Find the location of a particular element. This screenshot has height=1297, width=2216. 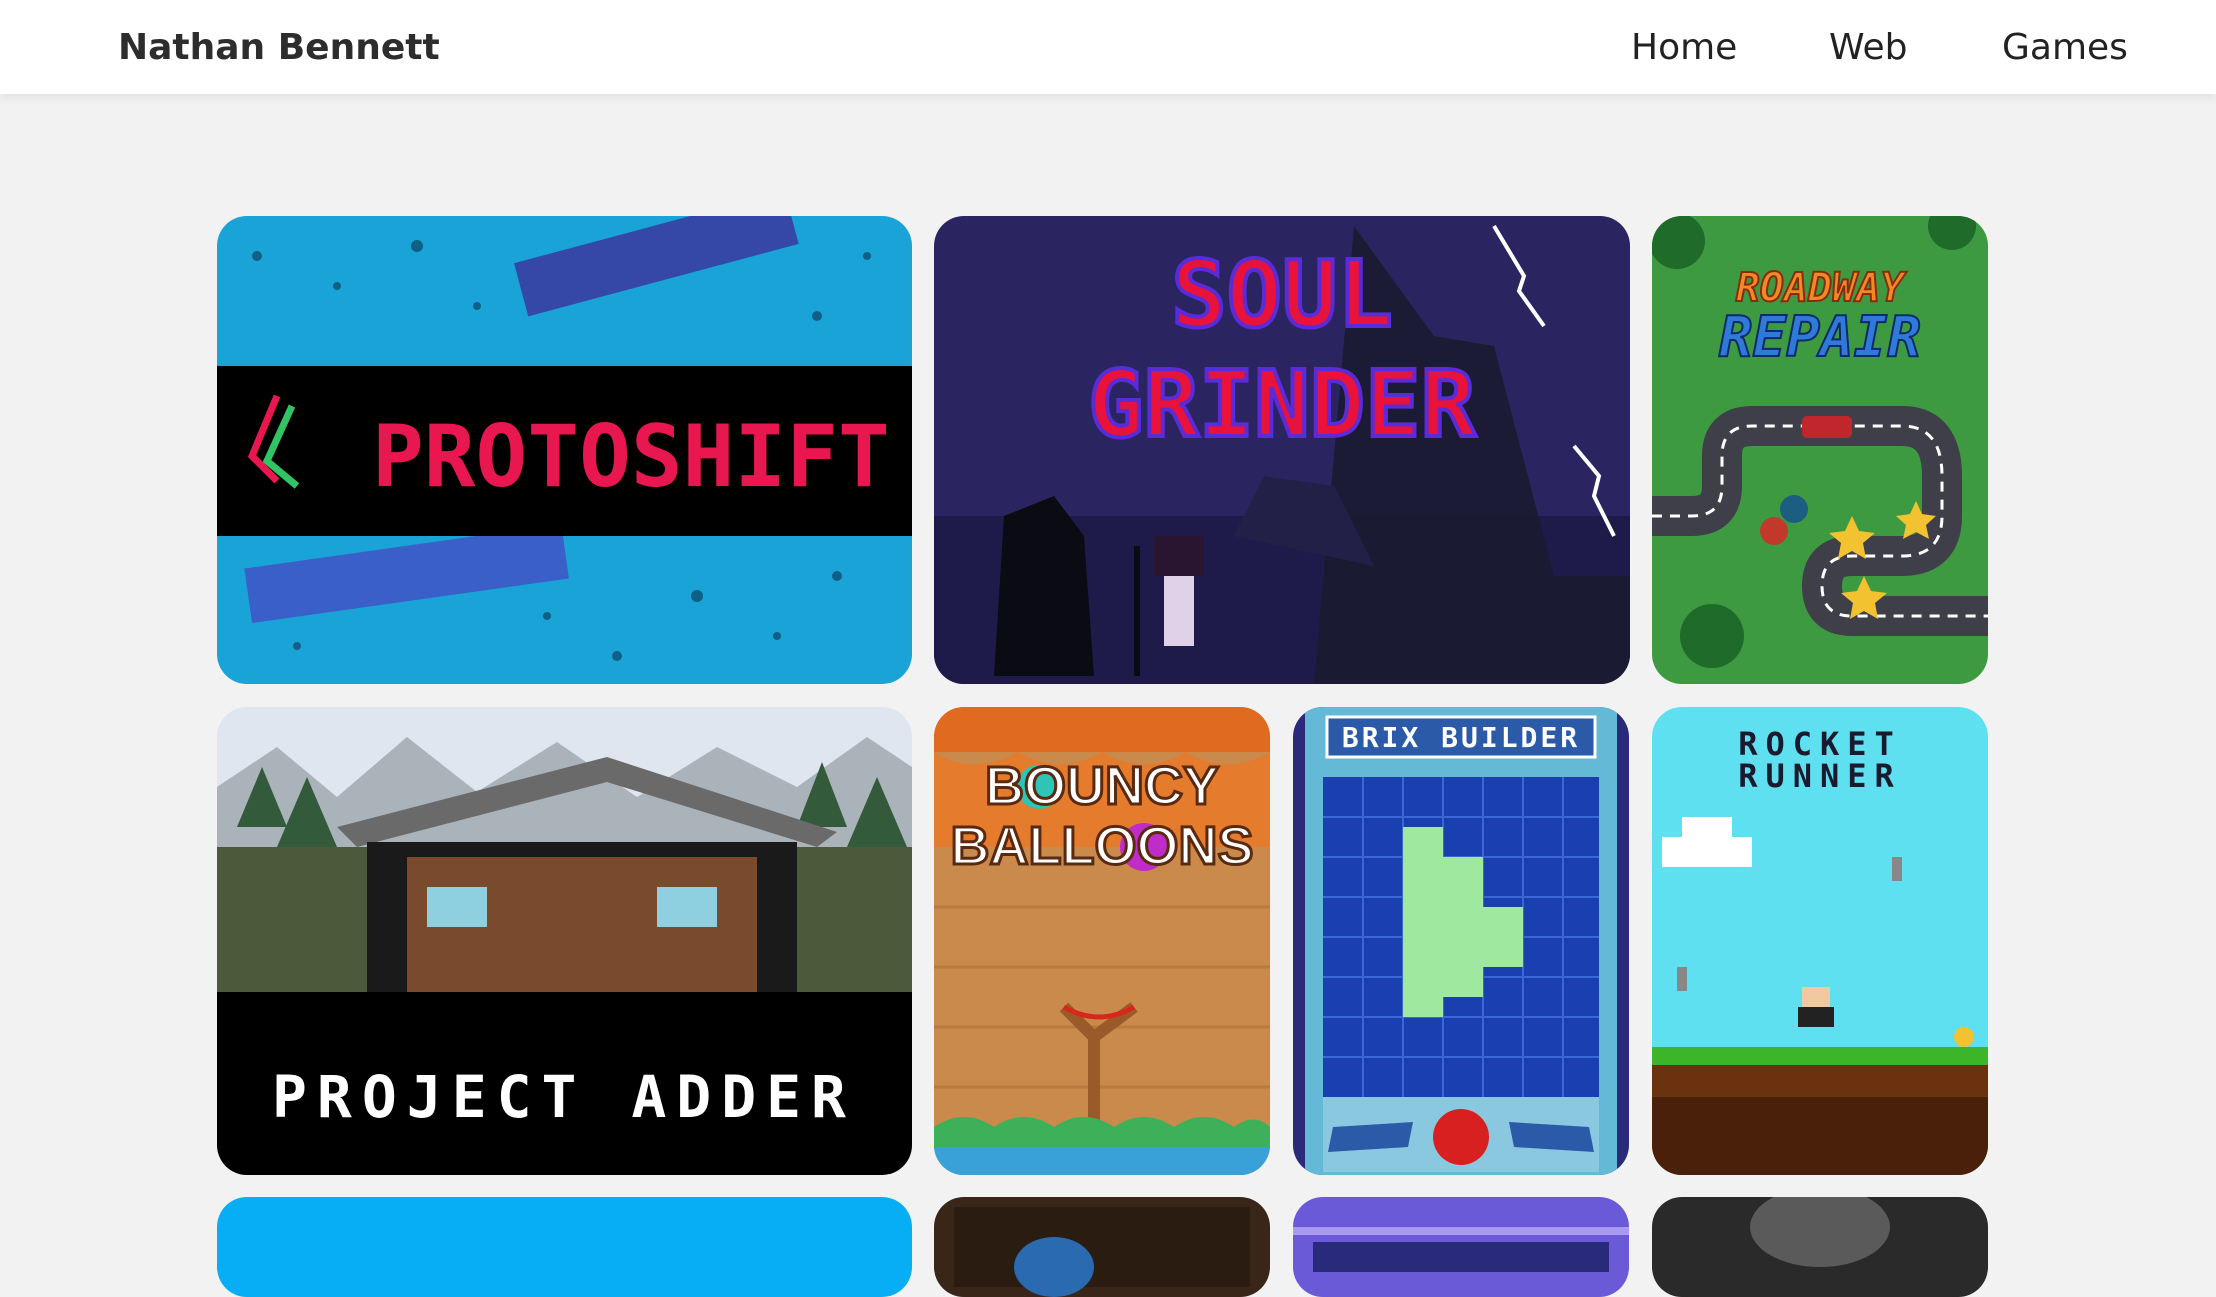

soul-grinder-title-line2: GRINDER is located at coordinates (1282, 404).